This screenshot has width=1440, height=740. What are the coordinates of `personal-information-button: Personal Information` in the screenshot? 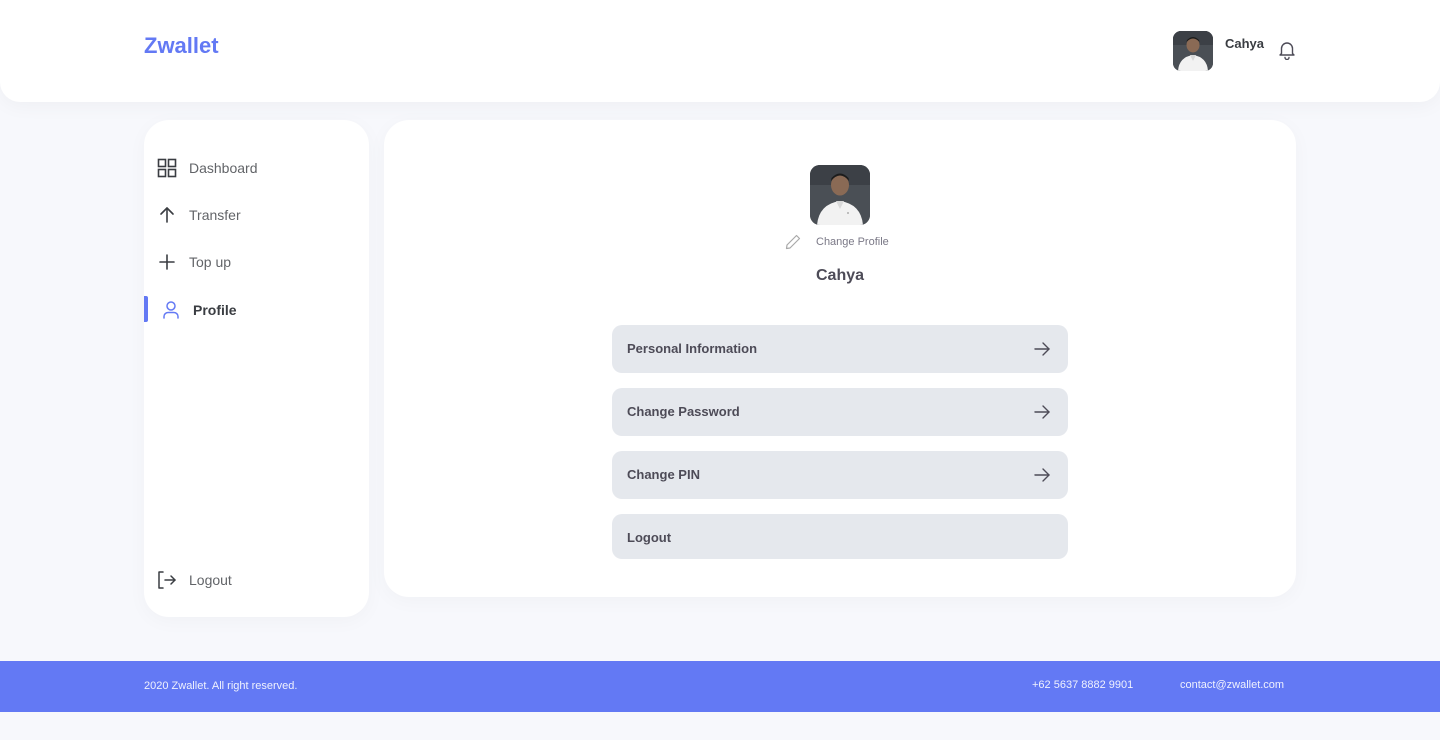 It's located at (840, 349).